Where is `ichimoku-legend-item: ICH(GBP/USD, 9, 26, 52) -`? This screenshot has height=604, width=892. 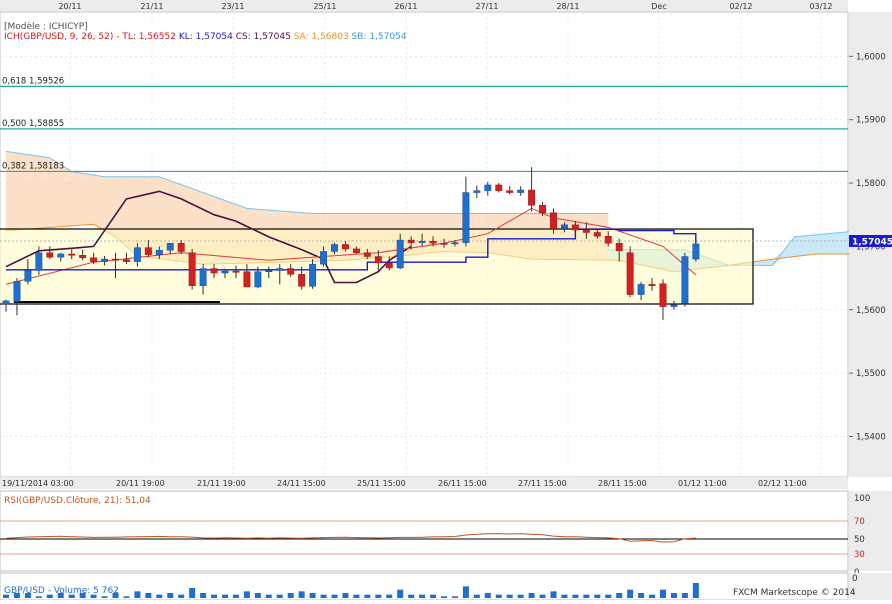 ichimoku-legend-item: ICH(GBP/USD, 9, 26, 52) - is located at coordinates (61, 37).